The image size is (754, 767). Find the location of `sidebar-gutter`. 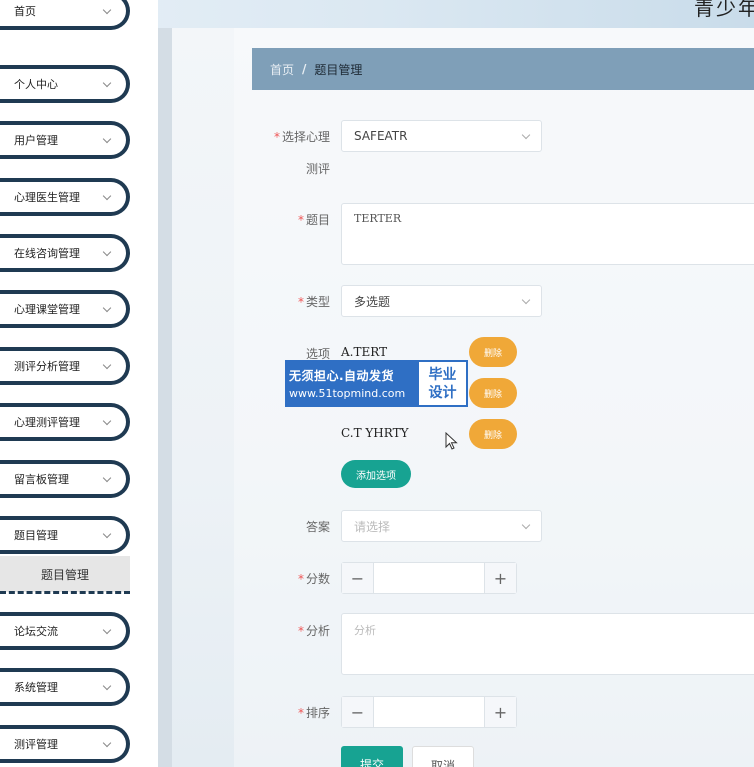

sidebar-gutter is located at coordinates (165, 397).